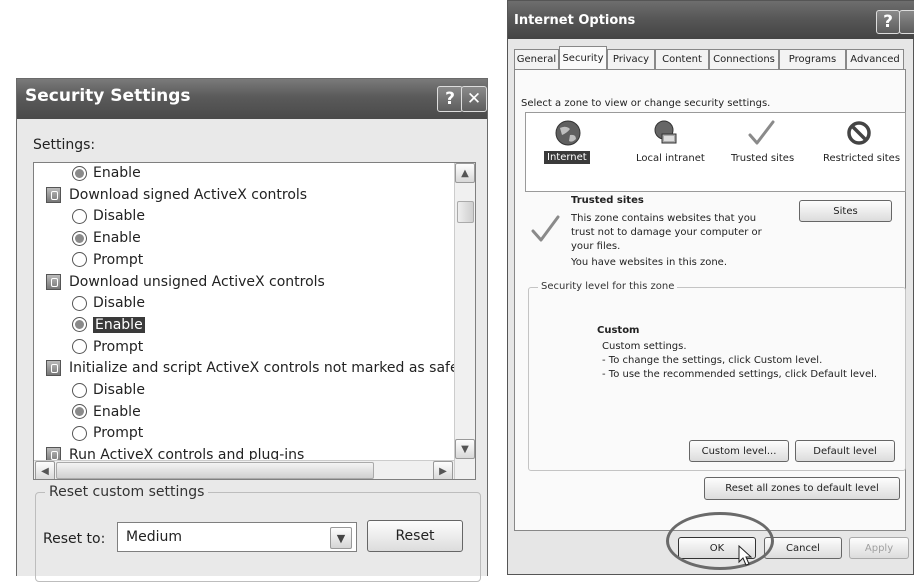  What do you see at coordinates (711, 20) in the screenshot?
I see `title-bar: Internet Options ?` at bounding box center [711, 20].